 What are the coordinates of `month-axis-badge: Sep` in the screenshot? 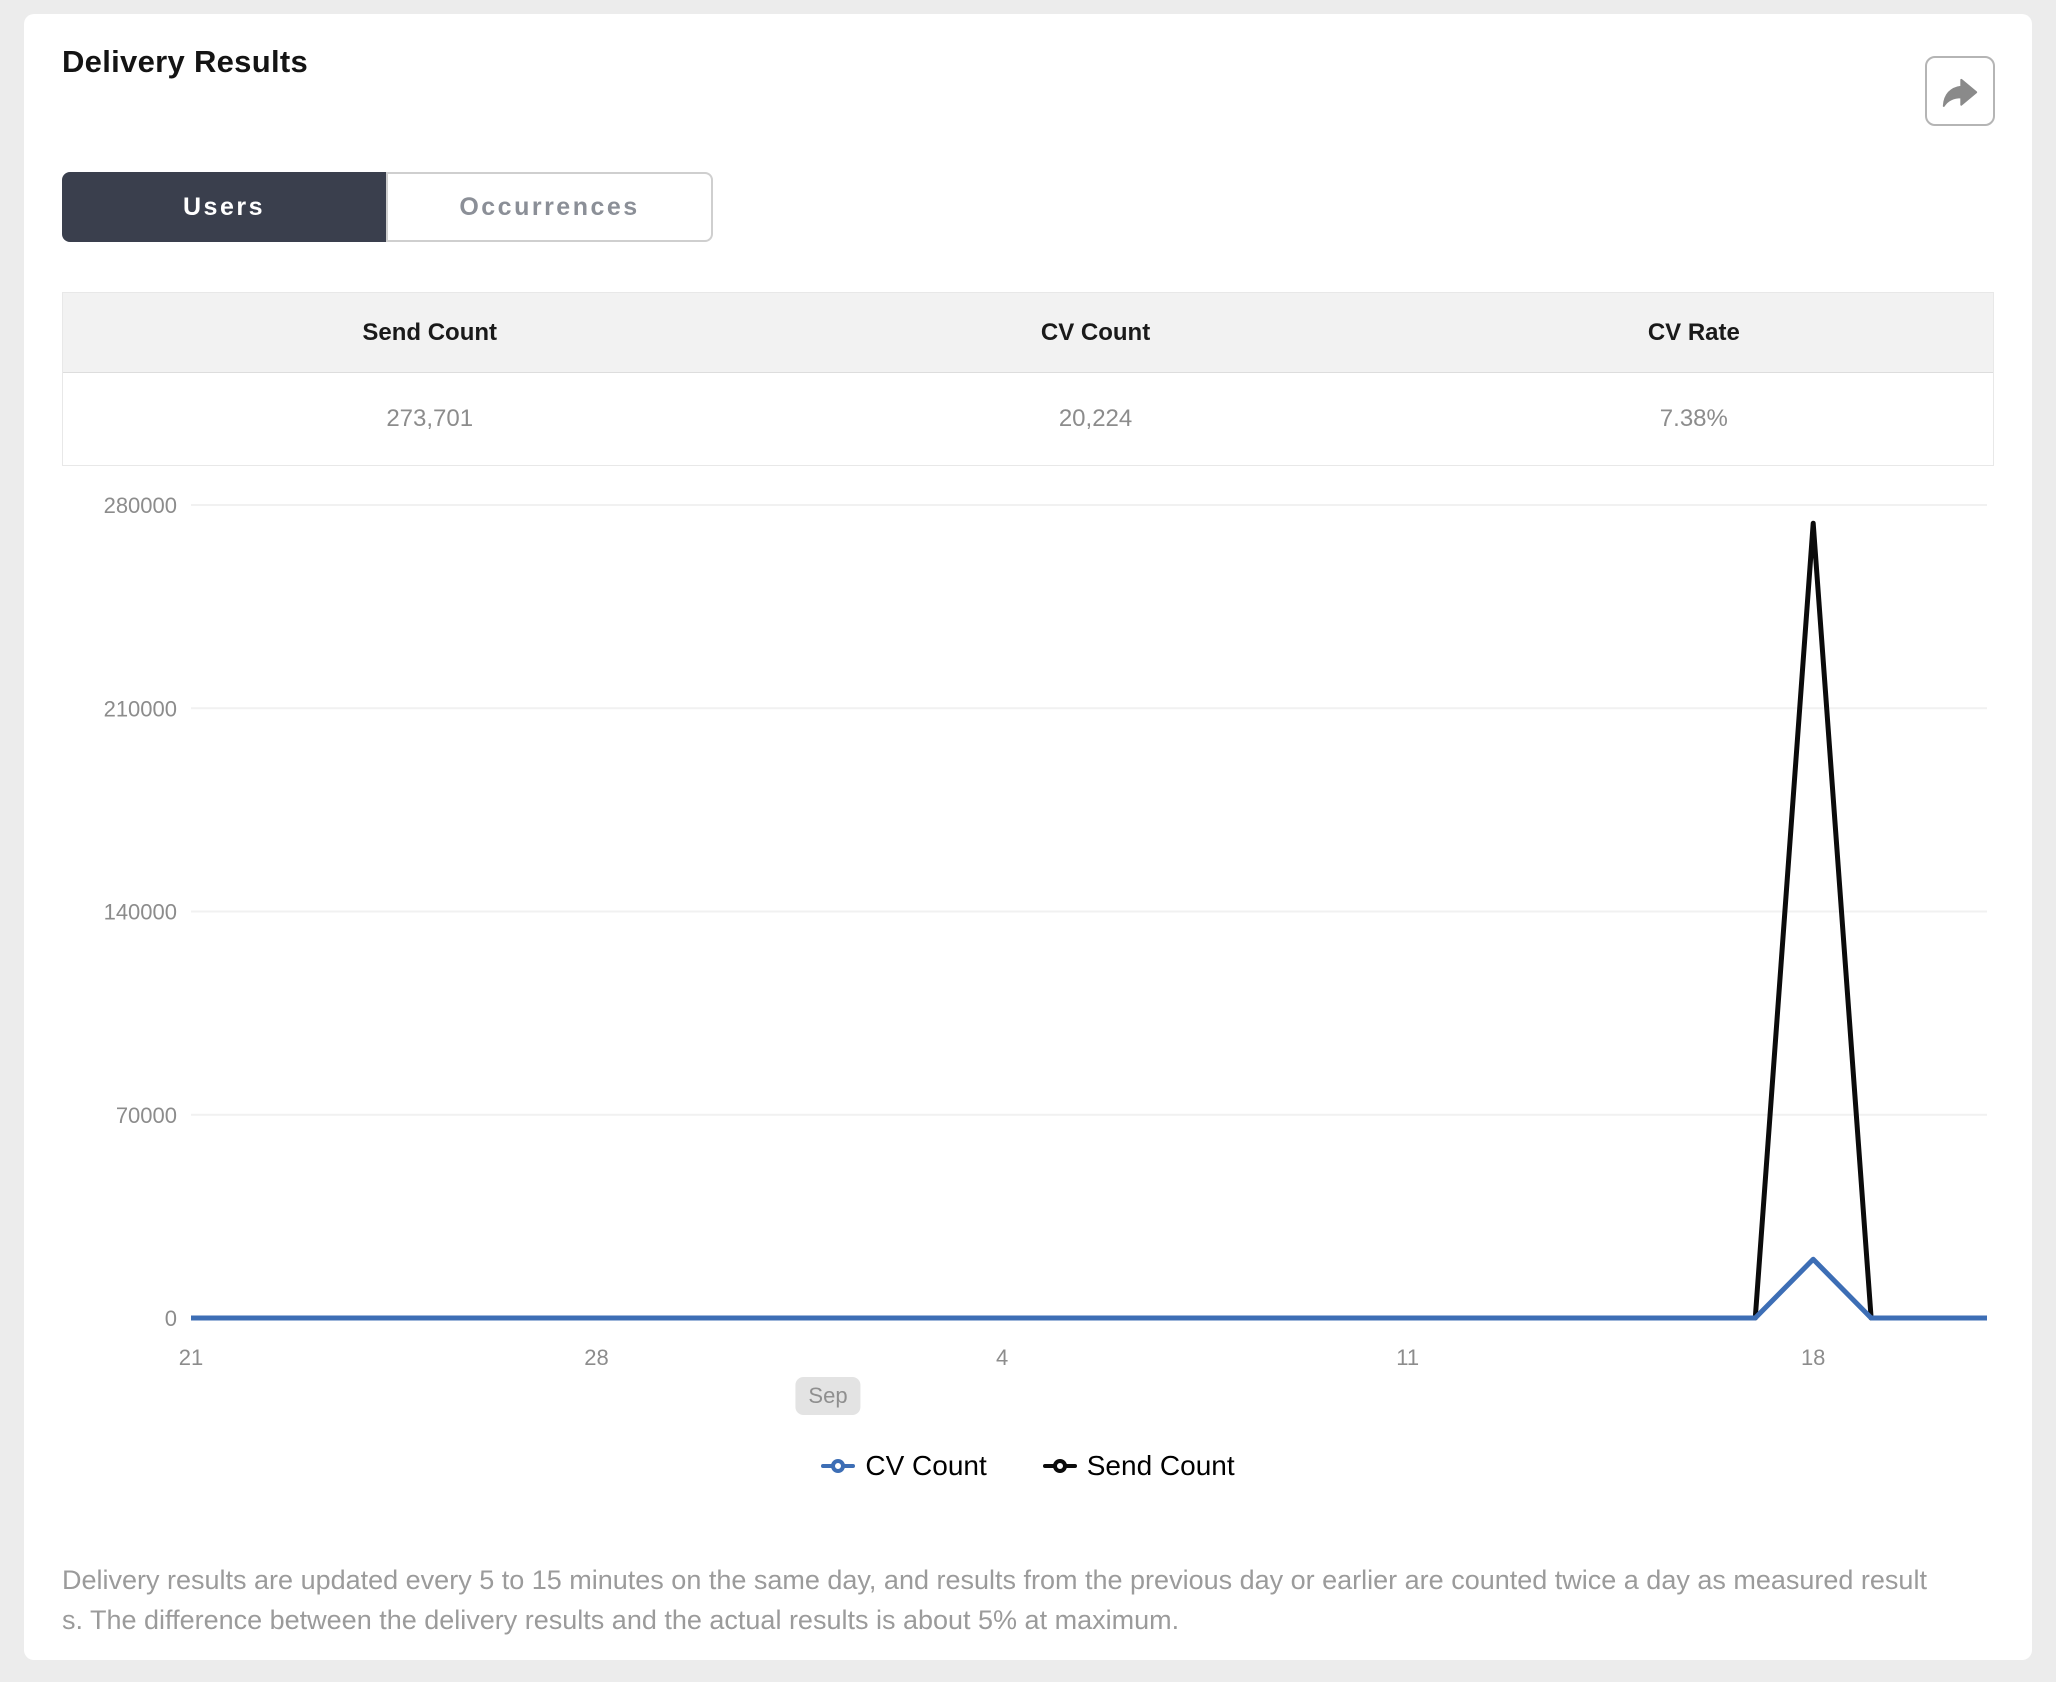 It's located at (828, 1396).